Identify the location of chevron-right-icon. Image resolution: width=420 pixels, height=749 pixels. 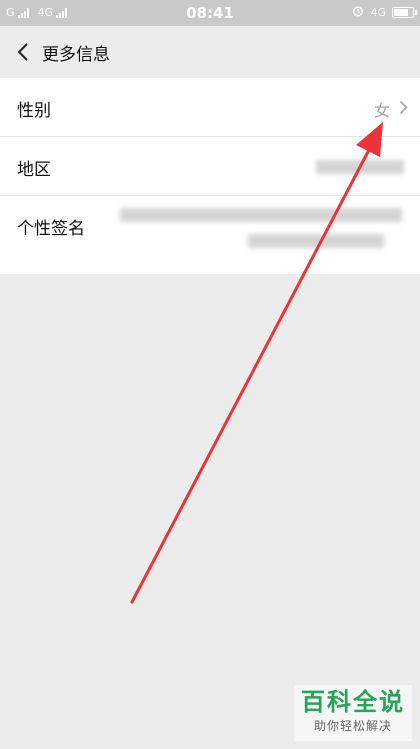
(403, 107).